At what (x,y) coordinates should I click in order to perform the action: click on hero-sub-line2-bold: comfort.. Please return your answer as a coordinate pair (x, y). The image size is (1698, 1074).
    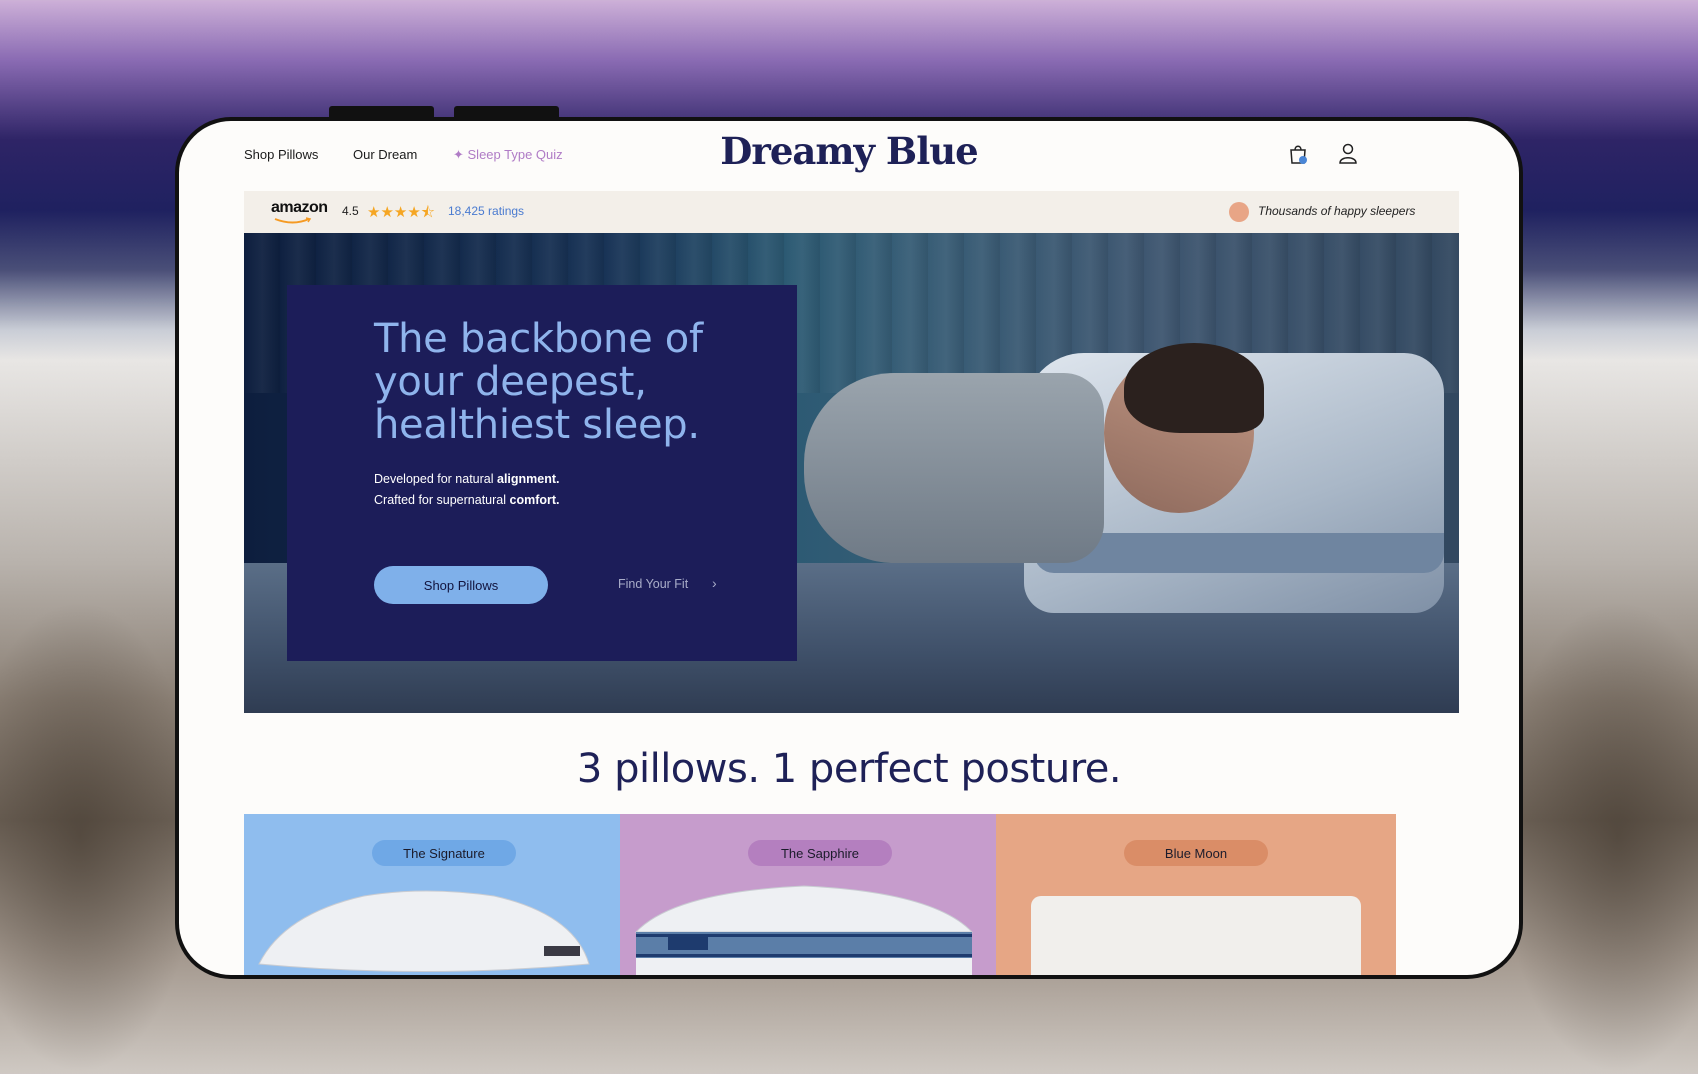
    Looking at the image, I should click on (534, 500).